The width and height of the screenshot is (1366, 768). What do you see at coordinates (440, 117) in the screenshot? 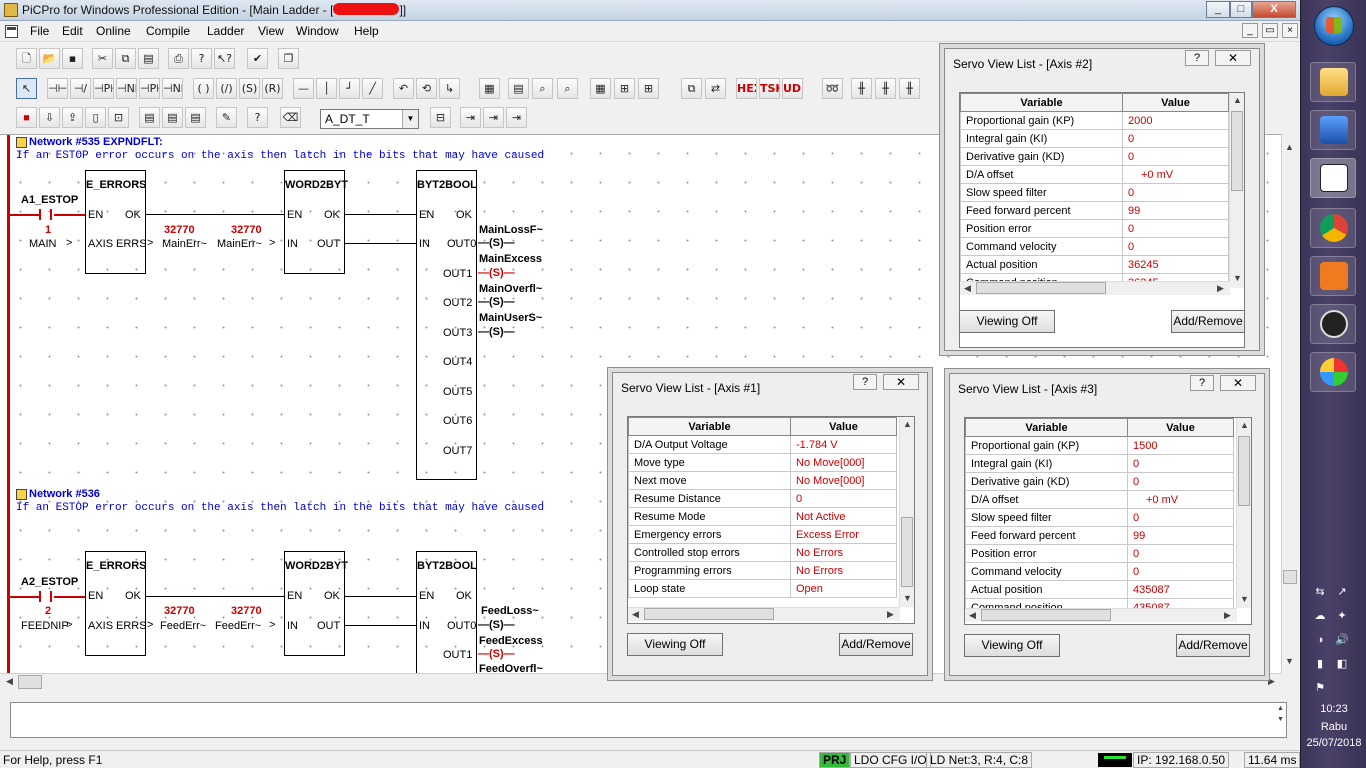
I see `declare-icon: ⊟` at bounding box center [440, 117].